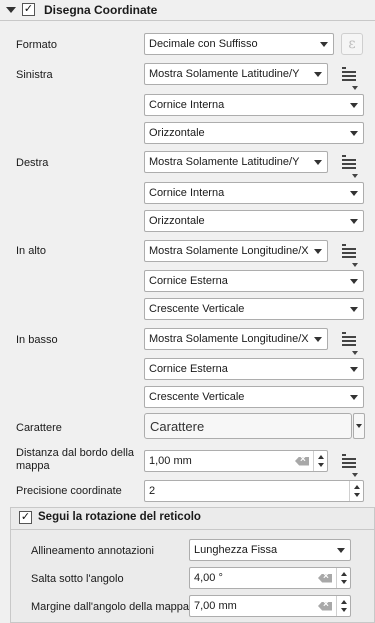  I want to click on right-position-value: Cornice Interna, so click(187, 193).